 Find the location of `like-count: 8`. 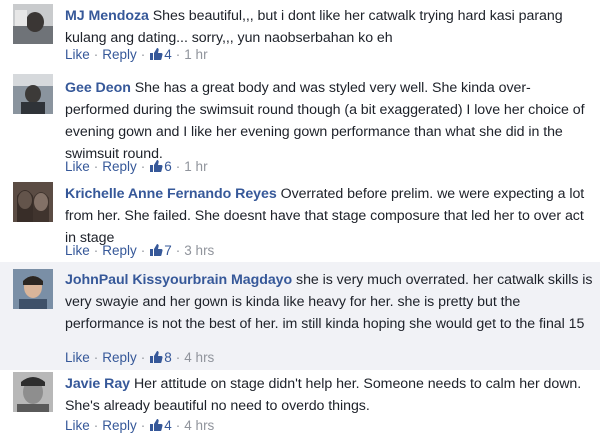

like-count: 8 is located at coordinates (160, 357).